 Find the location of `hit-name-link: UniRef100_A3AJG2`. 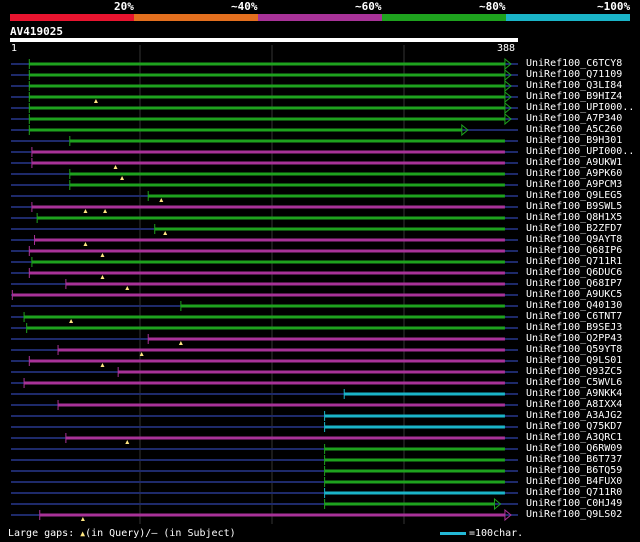

hit-name-link: UniRef100_A3AJG2 is located at coordinates (574, 415).